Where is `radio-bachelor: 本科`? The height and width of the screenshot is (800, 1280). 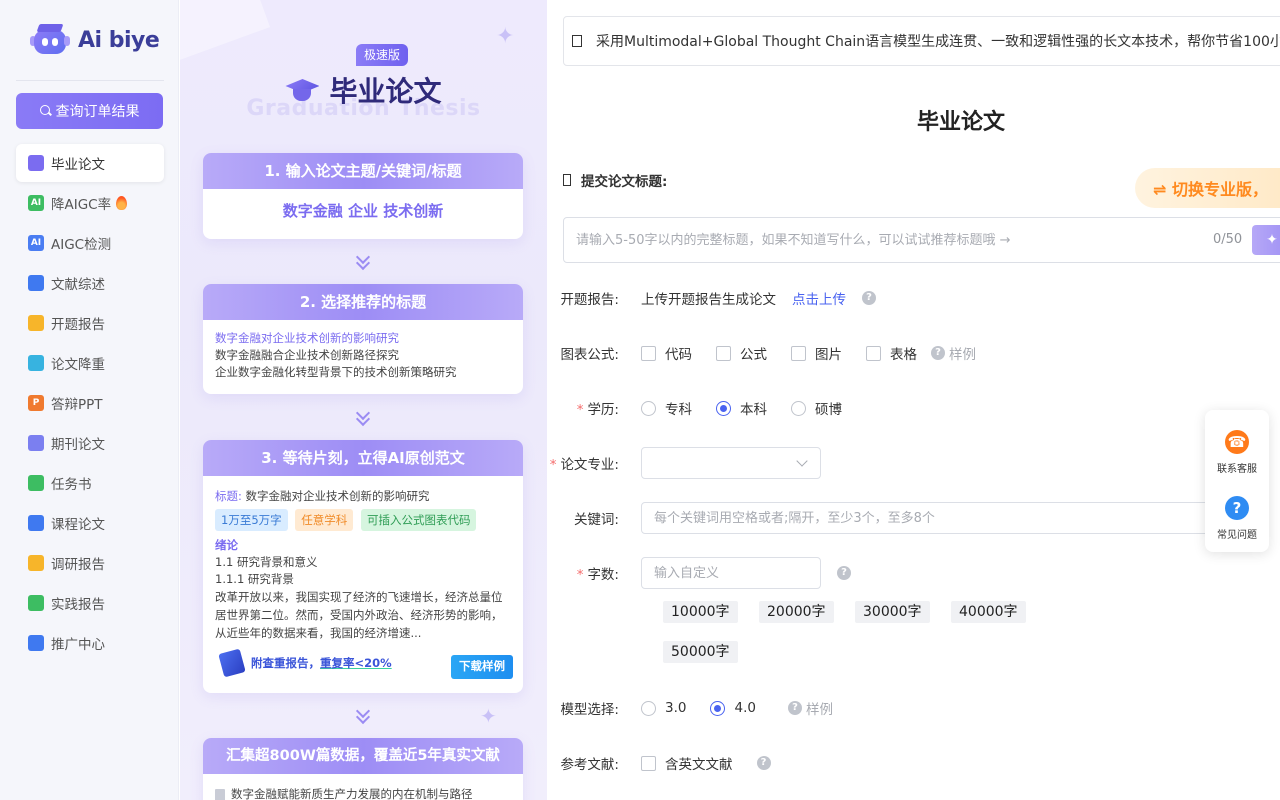
radio-bachelor: 本科 is located at coordinates (741, 408).